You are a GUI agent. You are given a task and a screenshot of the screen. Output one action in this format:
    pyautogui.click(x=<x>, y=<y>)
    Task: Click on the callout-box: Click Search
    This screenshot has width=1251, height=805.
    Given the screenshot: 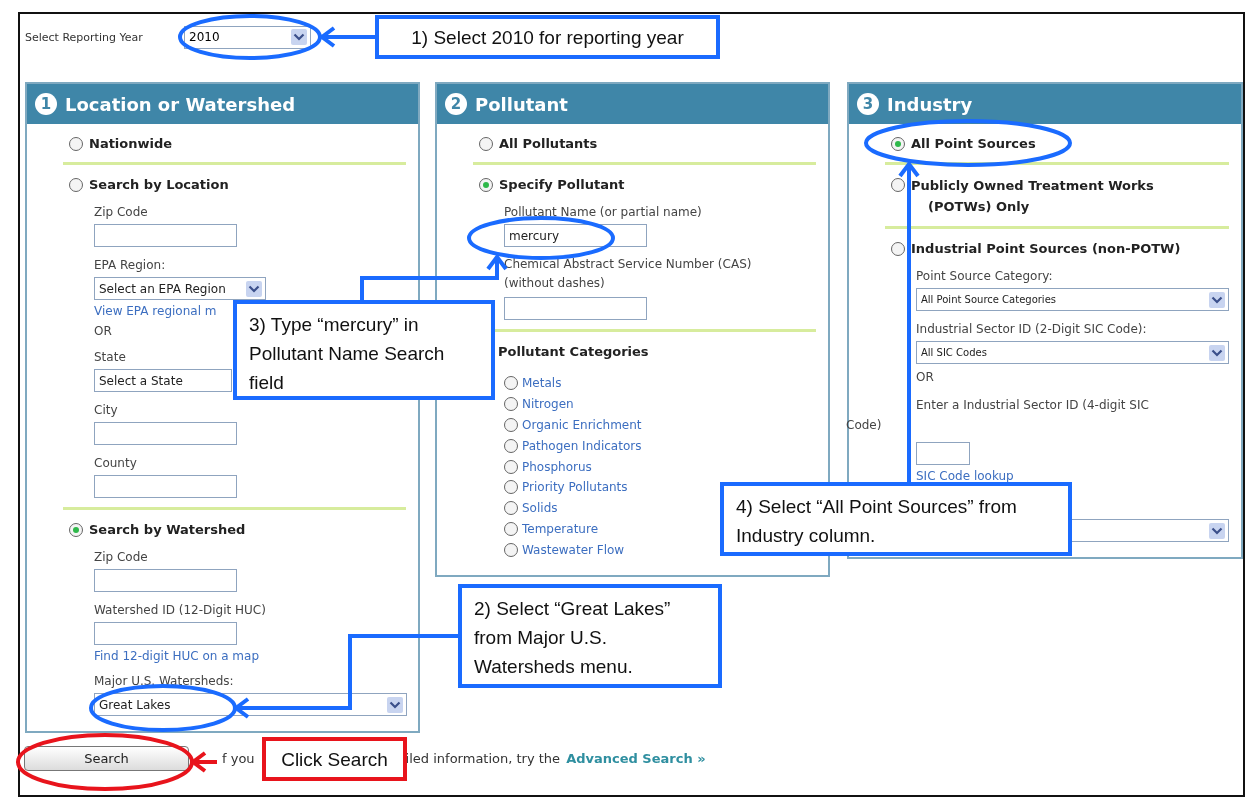 What is the action you would take?
    pyautogui.click(x=334, y=759)
    